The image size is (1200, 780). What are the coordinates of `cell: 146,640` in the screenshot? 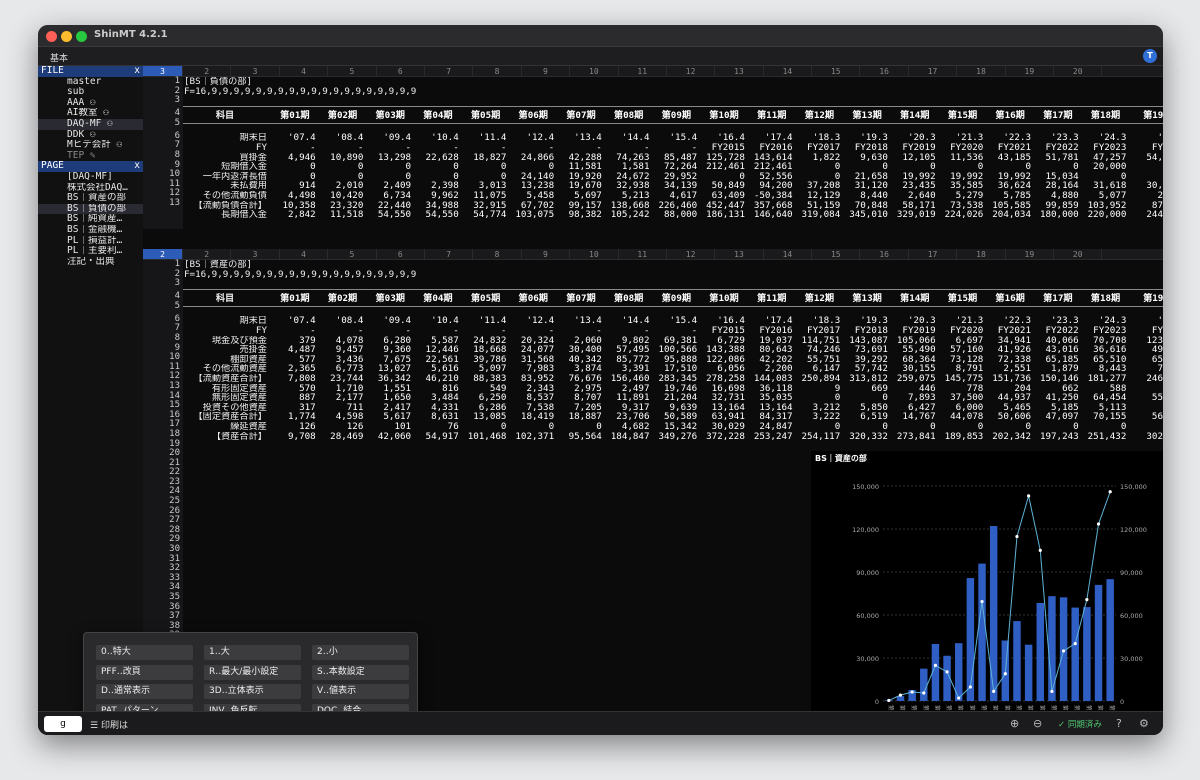 It's located at (772, 215).